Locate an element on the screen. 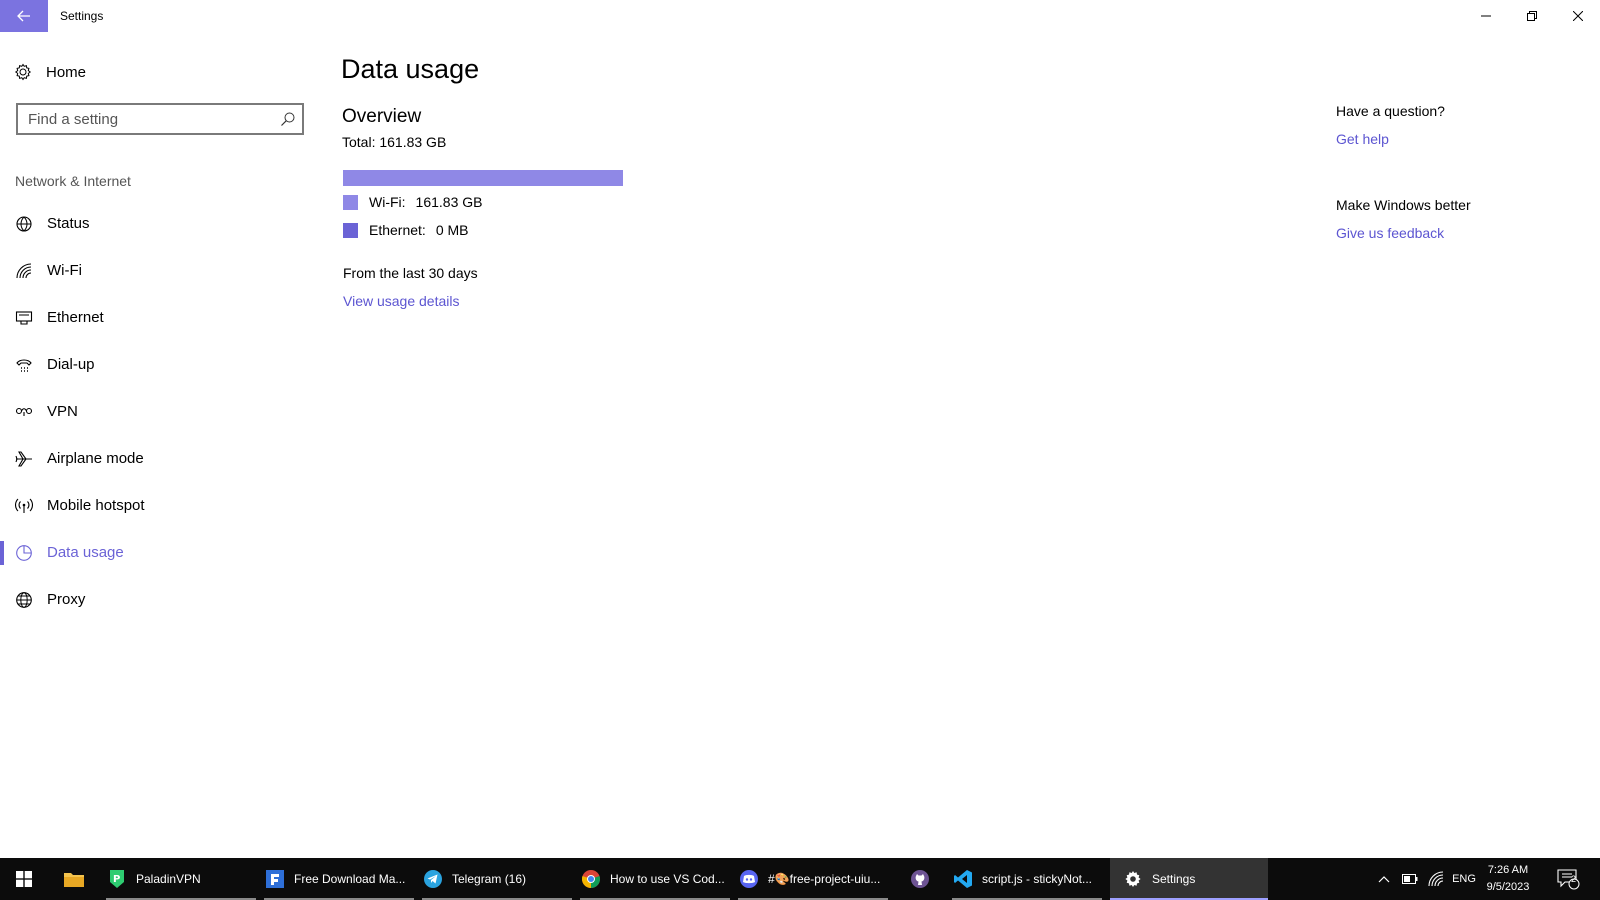  globe-icon is located at coordinates (24, 600).